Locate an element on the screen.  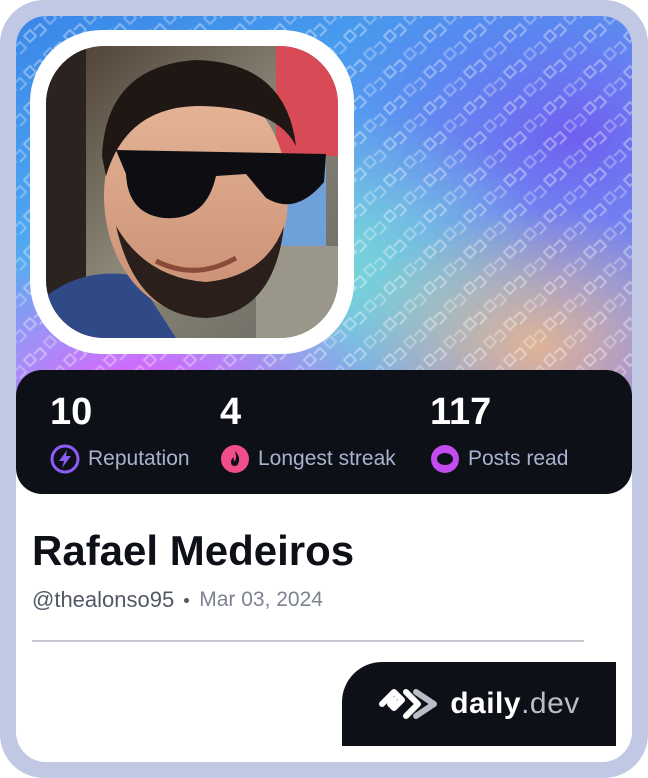
brand-tld: .dev is located at coordinates (550, 703).